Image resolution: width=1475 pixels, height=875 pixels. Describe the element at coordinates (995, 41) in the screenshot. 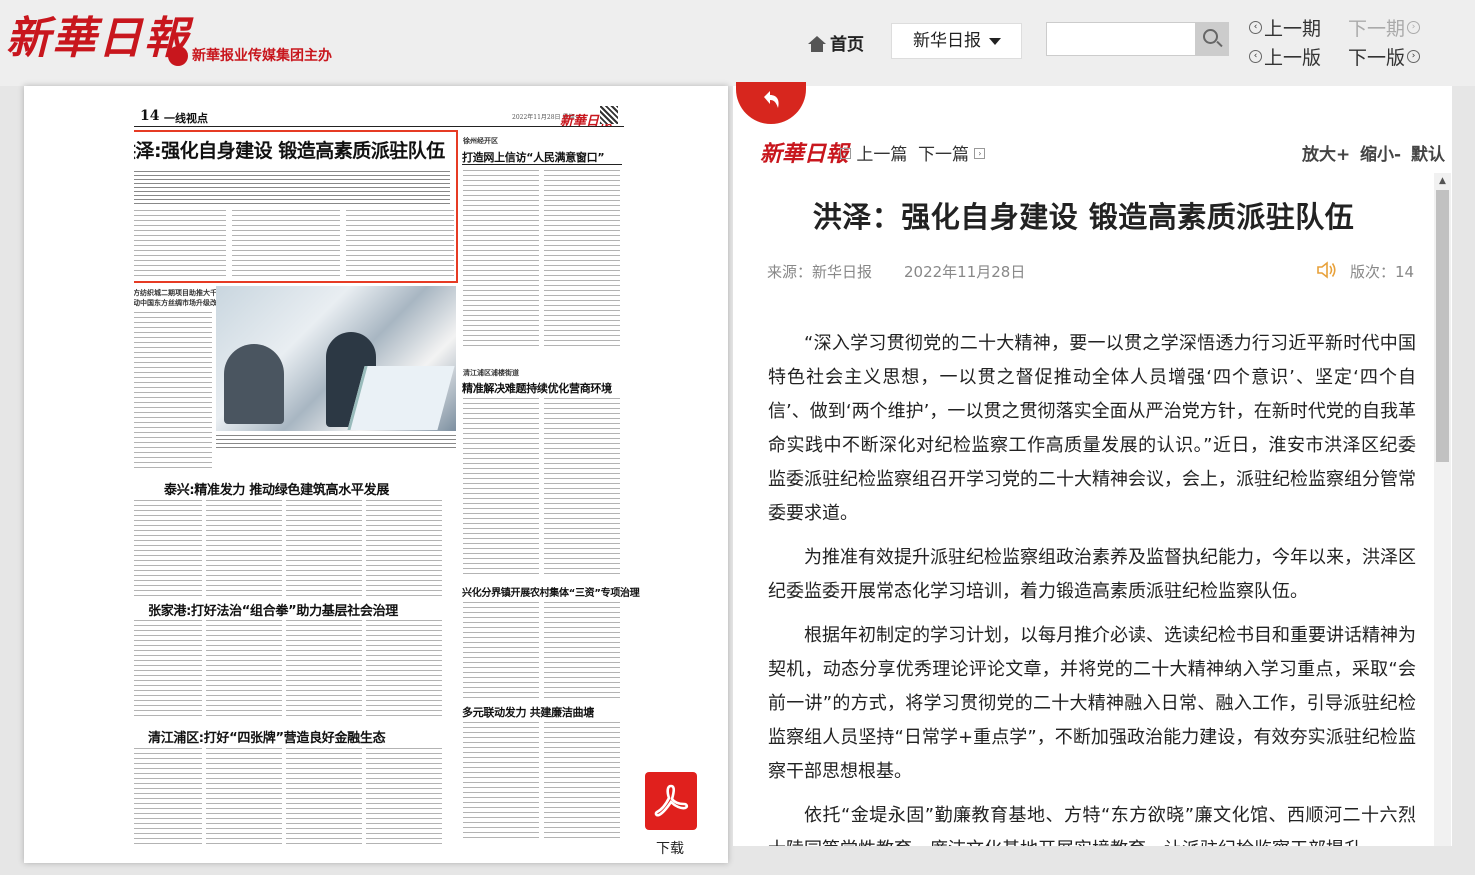

I see `caret-down-icon` at that location.